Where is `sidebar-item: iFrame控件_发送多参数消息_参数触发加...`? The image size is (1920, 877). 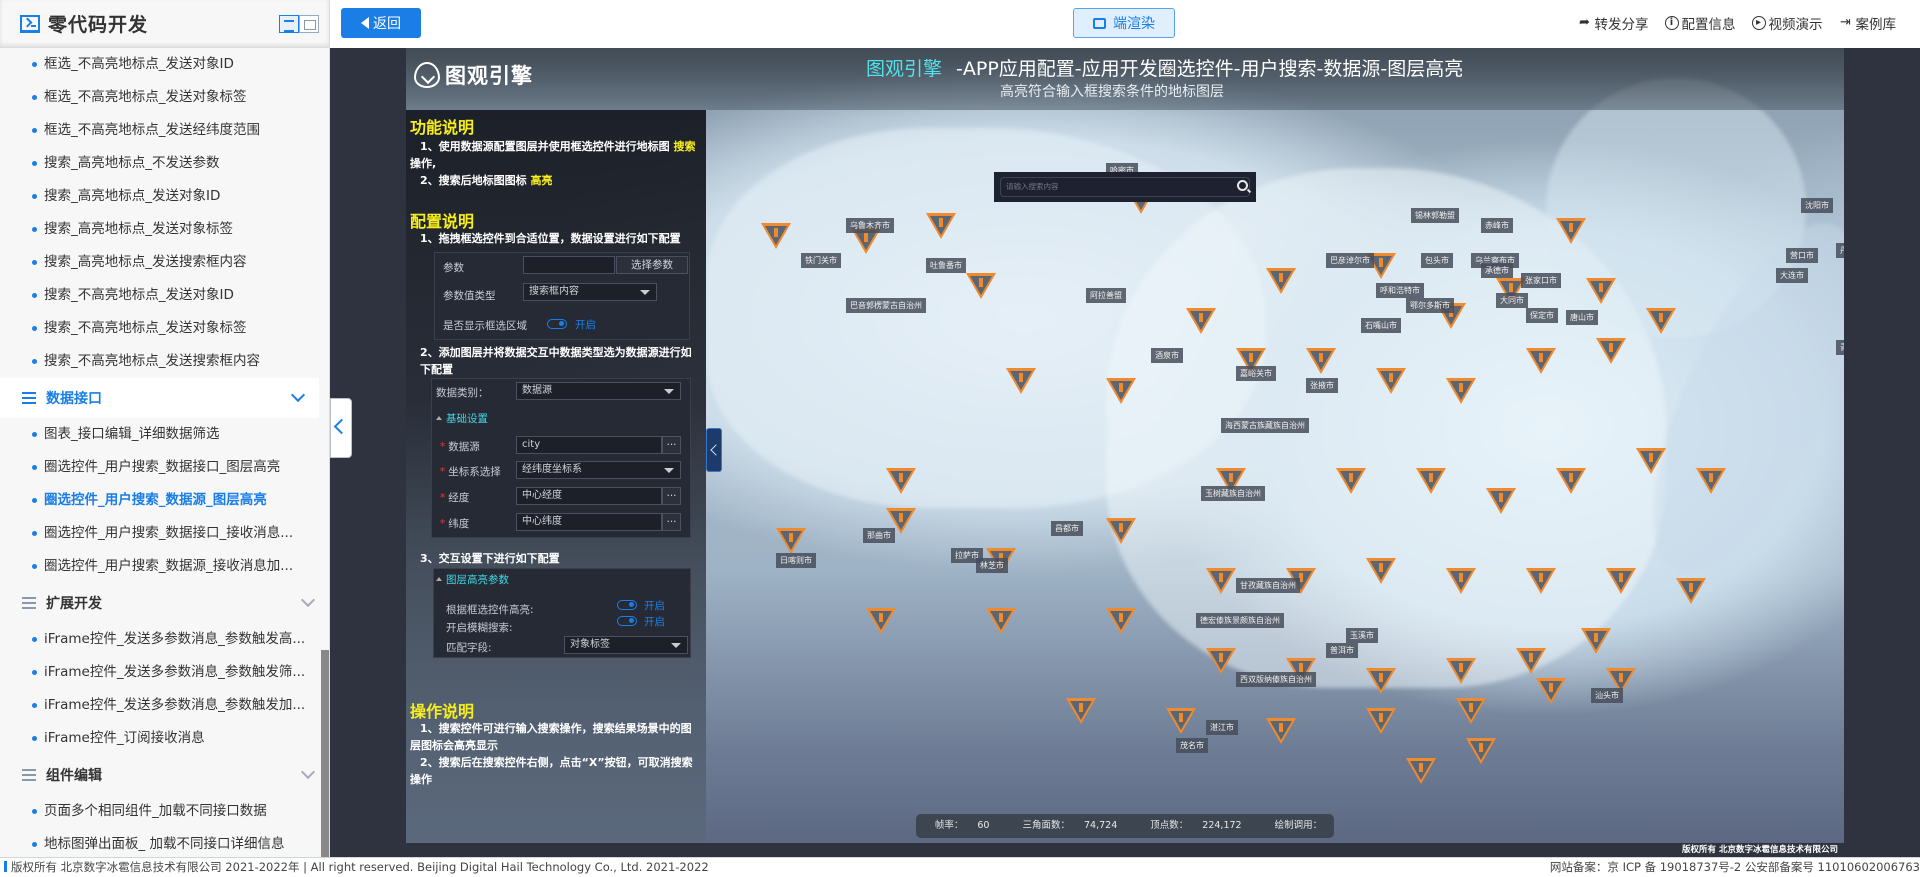 sidebar-item: iFrame控件_发送多参数消息_参数触发加... is located at coordinates (164, 705).